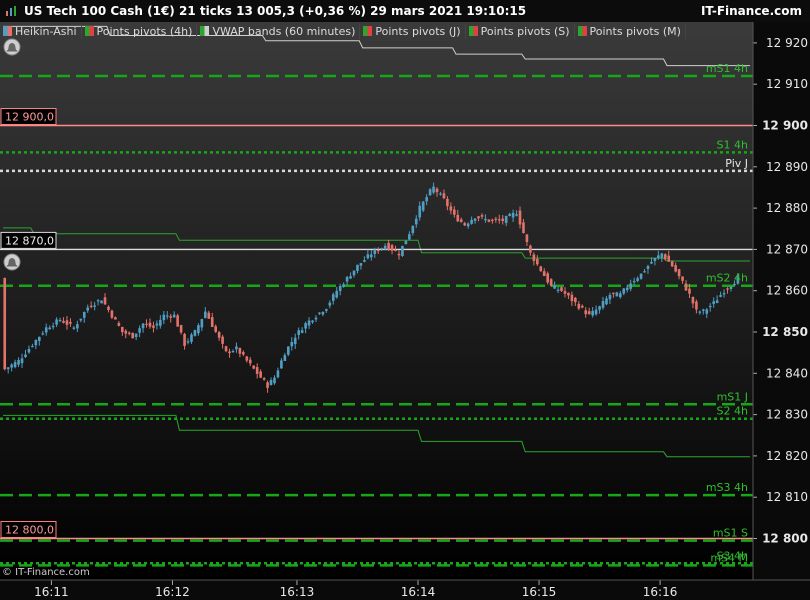 Image resolution: width=810 pixels, height=600 pixels. What do you see at coordinates (630, 31) in the screenshot?
I see `legend-item-pivots-m: Points pivots (M)` at bounding box center [630, 31].